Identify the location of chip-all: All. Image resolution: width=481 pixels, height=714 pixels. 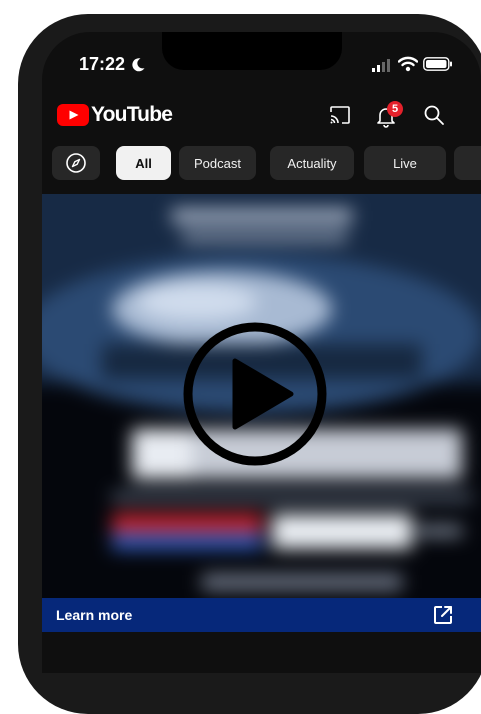
(143, 163).